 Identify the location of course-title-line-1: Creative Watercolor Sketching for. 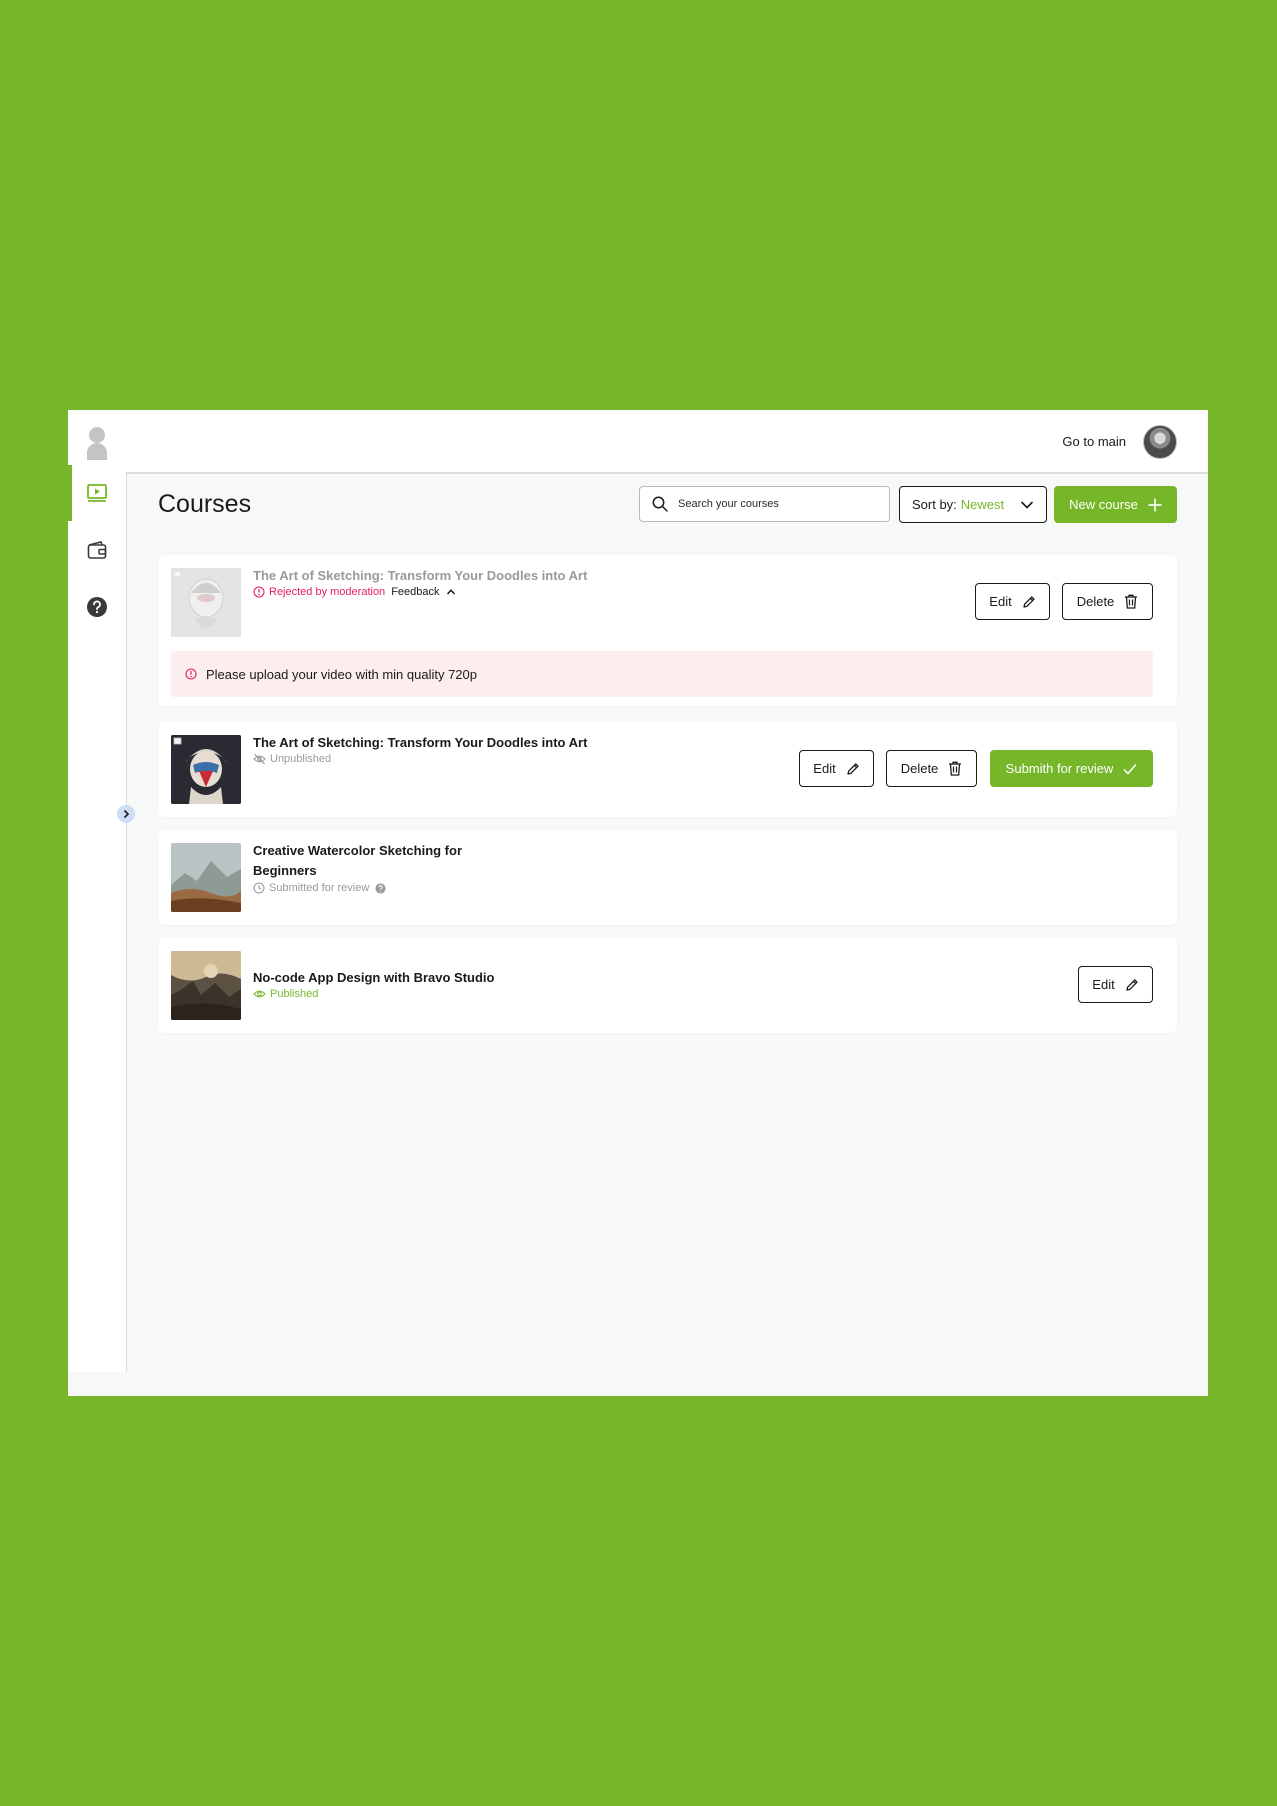
(358, 850).